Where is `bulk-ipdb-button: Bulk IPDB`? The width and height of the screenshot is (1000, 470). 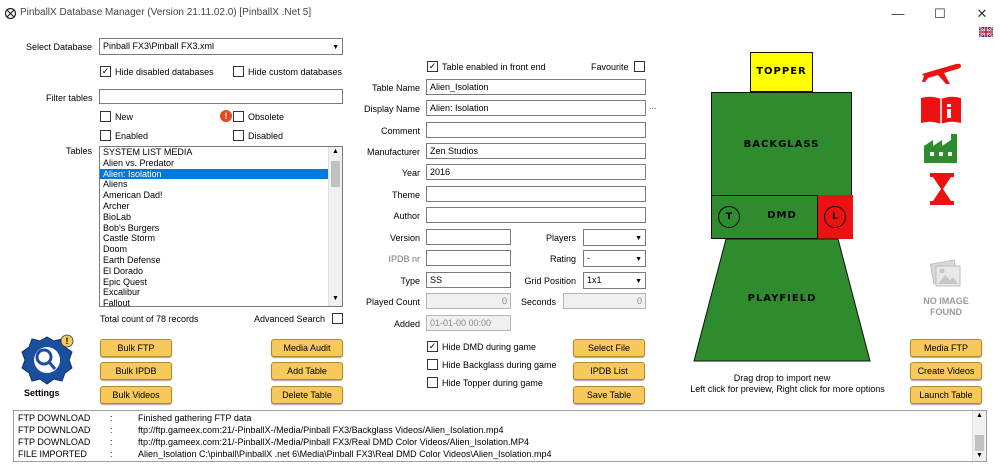 bulk-ipdb-button: Bulk IPDB is located at coordinates (136, 371).